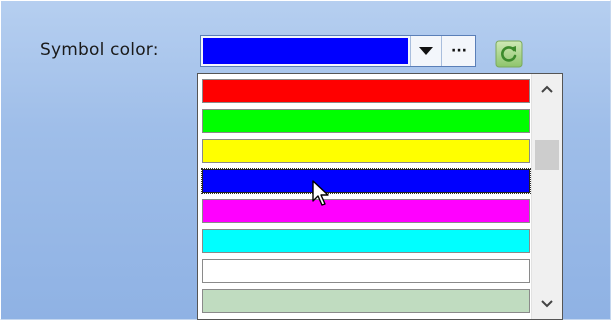 The image size is (611, 320). I want to click on reset-color-button, so click(509, 54).